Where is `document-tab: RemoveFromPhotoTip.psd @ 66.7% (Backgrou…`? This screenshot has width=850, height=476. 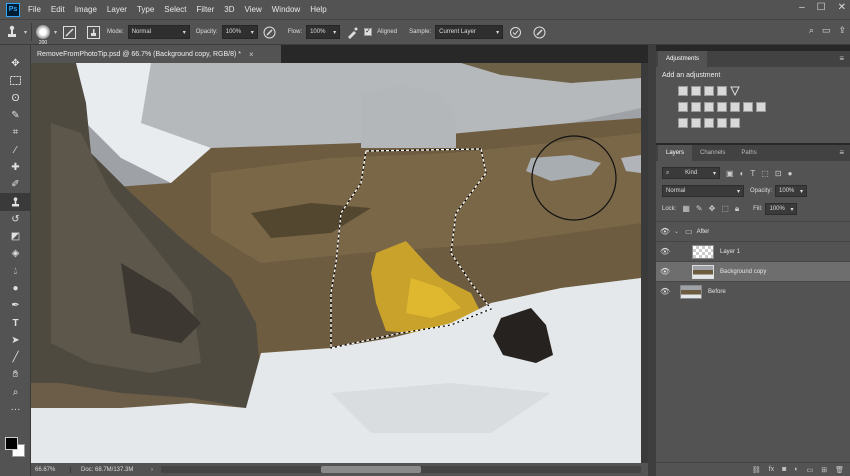
document-tab: RemoveFromPhotoTip.psd @ 66.7% (Backgrou… is located at coordinates (156, 54).